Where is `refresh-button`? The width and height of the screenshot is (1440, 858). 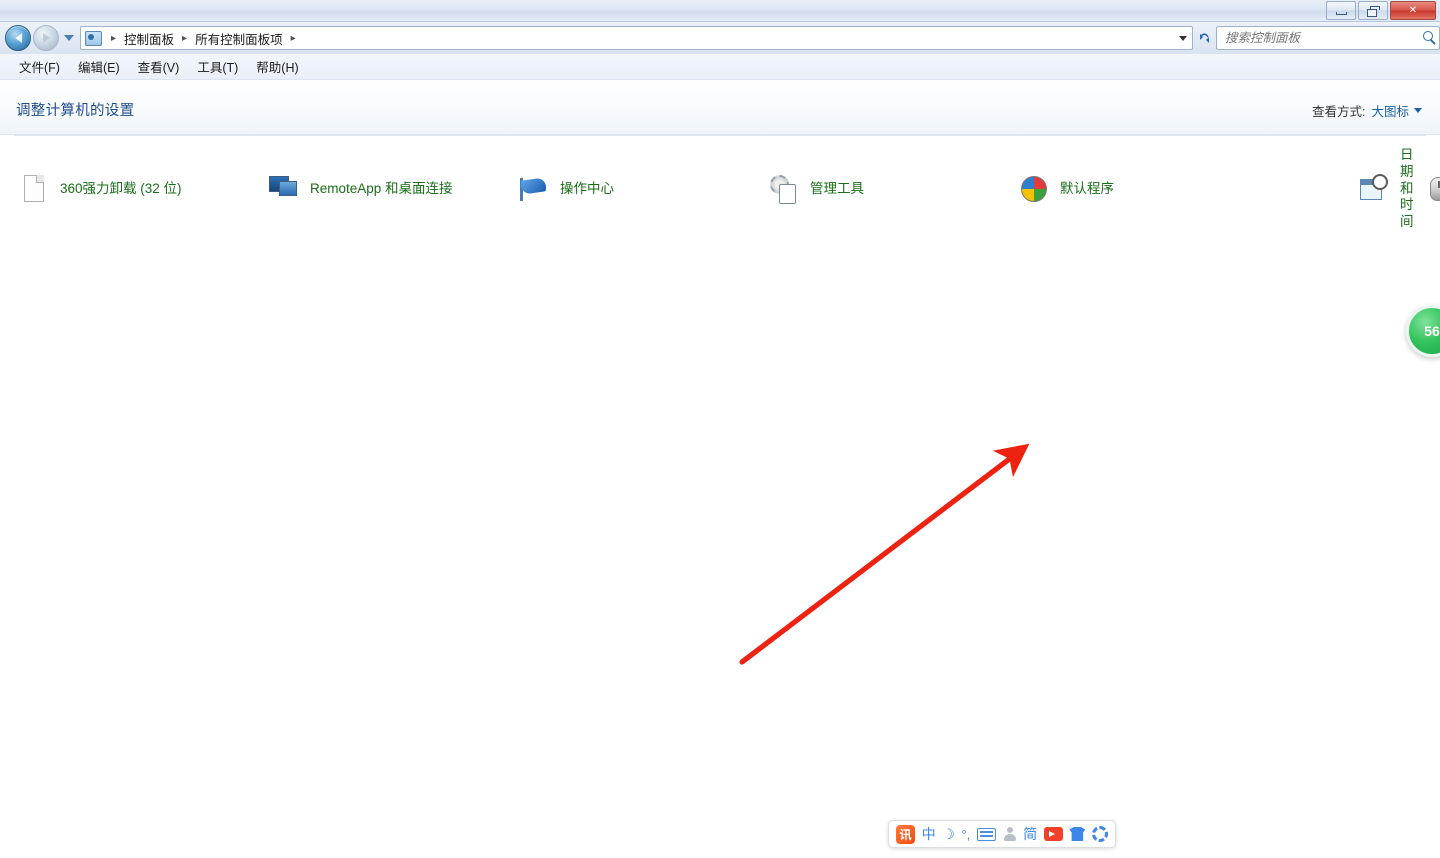 refresh-button is located at coordinates (1204, 38).